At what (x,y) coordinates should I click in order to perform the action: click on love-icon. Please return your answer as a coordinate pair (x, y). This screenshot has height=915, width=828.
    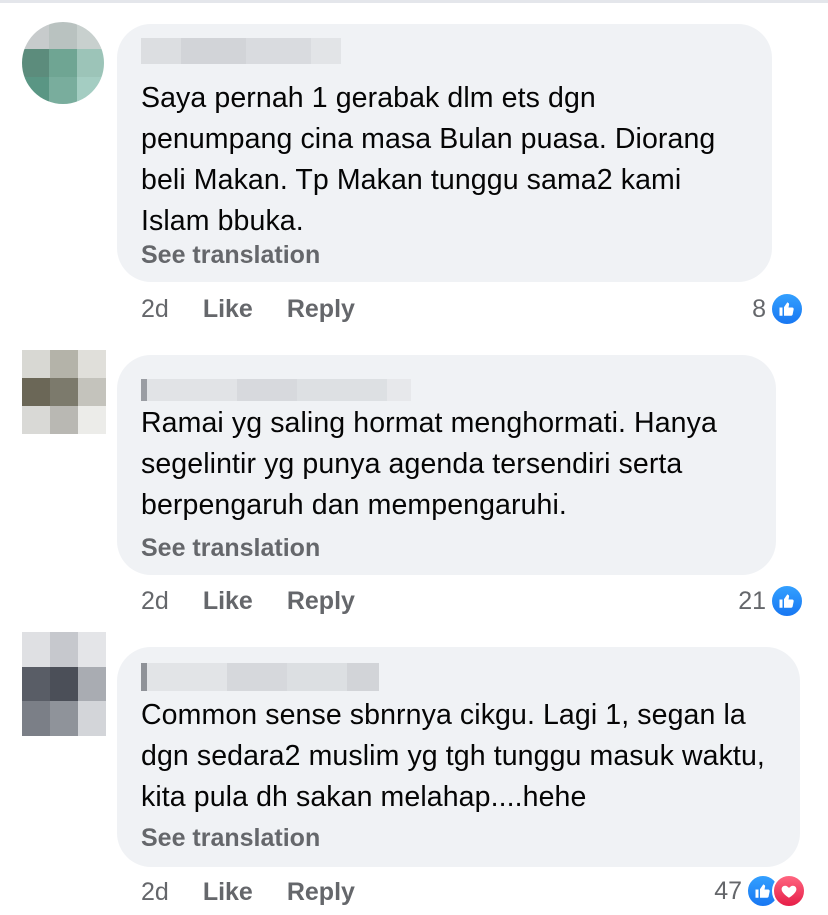
    Looking at the image, I should click on (789, 891).